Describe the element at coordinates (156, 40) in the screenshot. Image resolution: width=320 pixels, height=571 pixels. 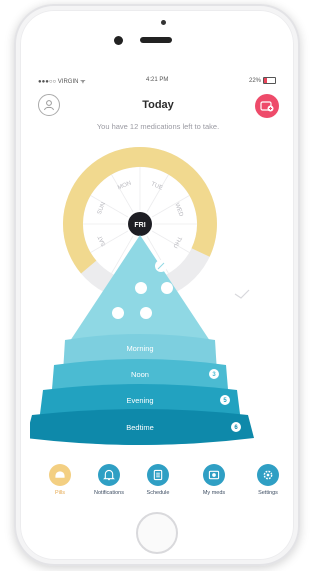
I see `earpiece-speaker` at that location.